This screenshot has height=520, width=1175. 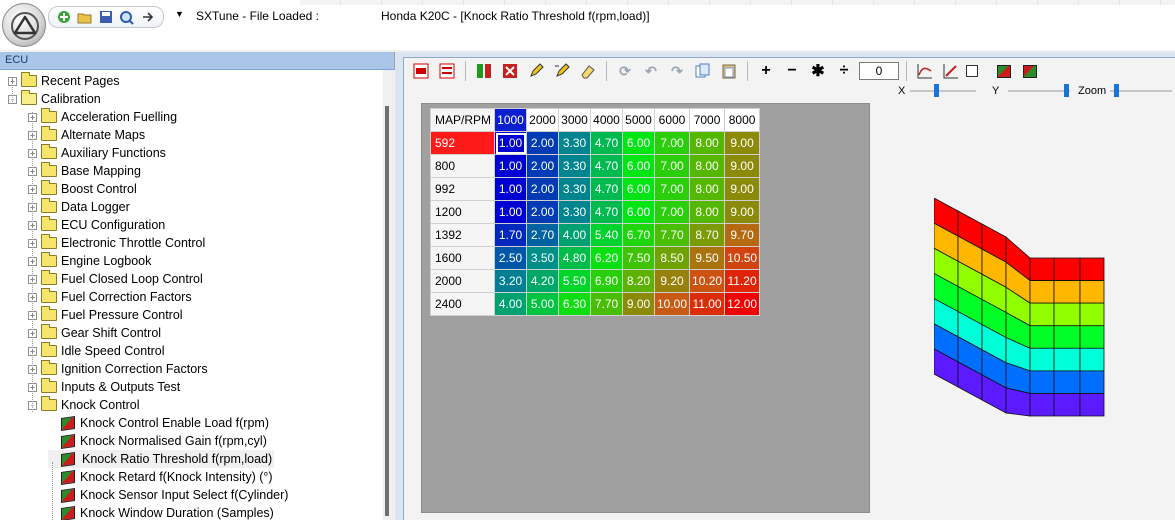 What do you see at coordinates (672, 304) in the screenshot?
I see `map-cell: 10.00` at bounding box center [672, 304].